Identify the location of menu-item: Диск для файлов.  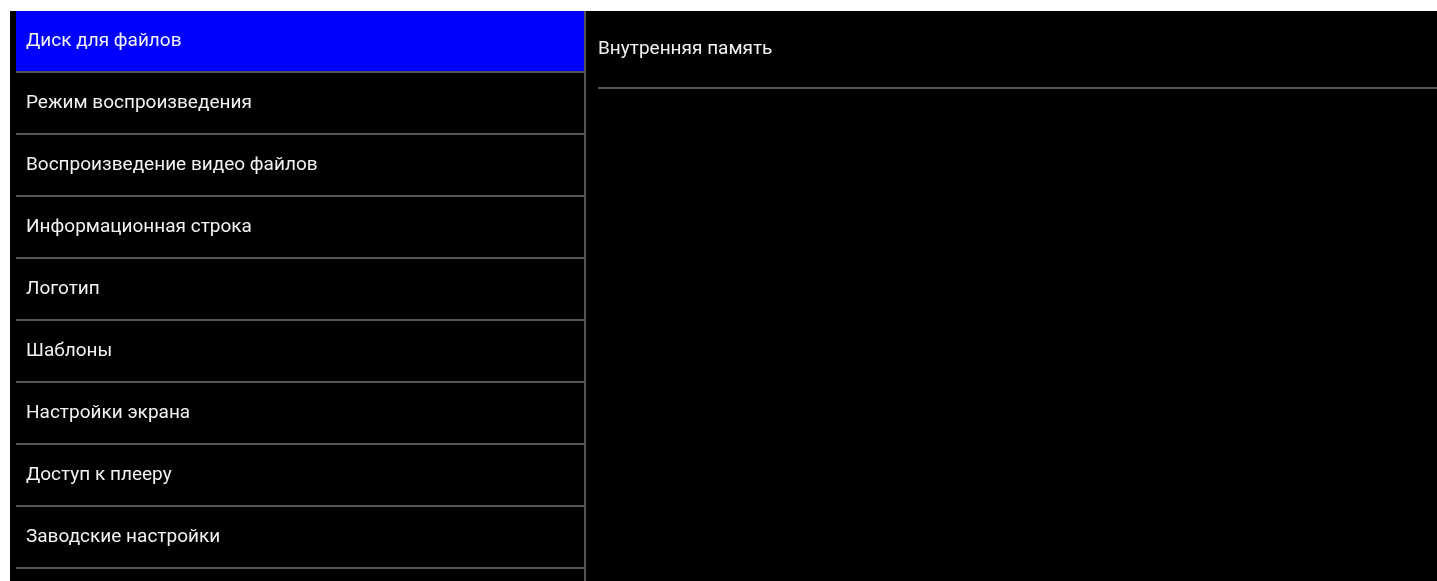
(300, 42).